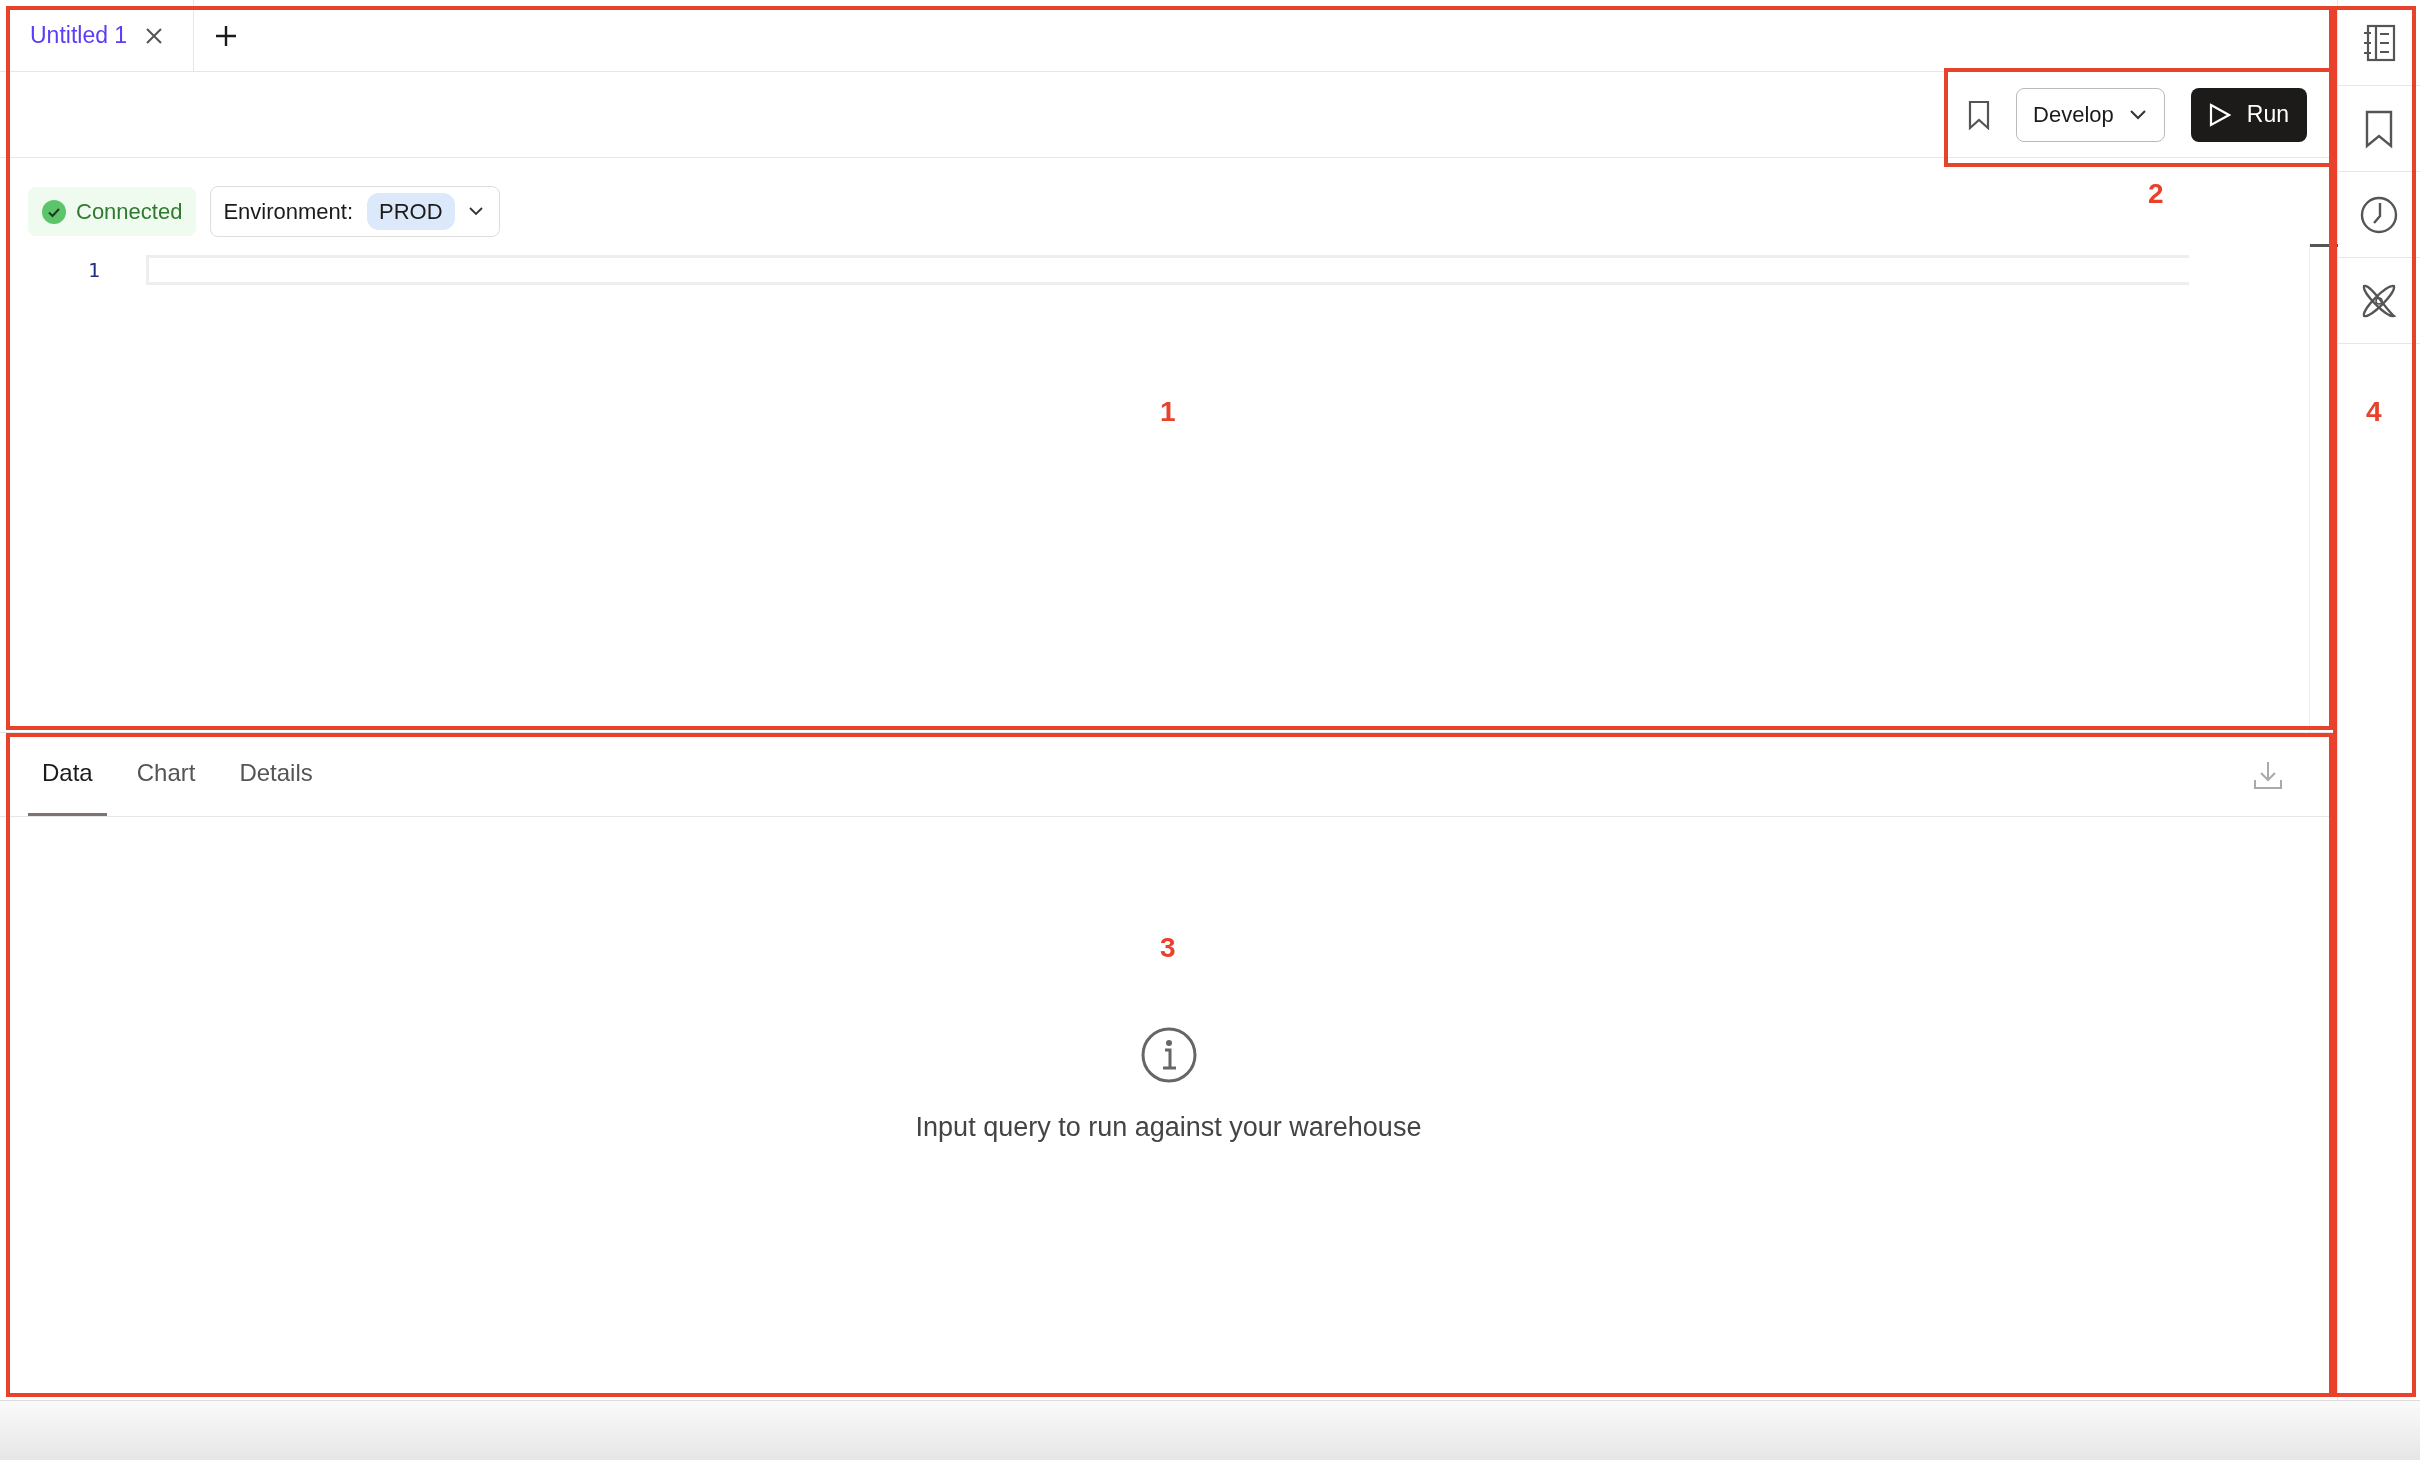 Image resolution: width=2420 pixels, height=1460 pixels. What do you see at coordinates (2090, 114) in the screenshot?
I see `mode-dropdown: Develop` at bounding box center [2090, 114].